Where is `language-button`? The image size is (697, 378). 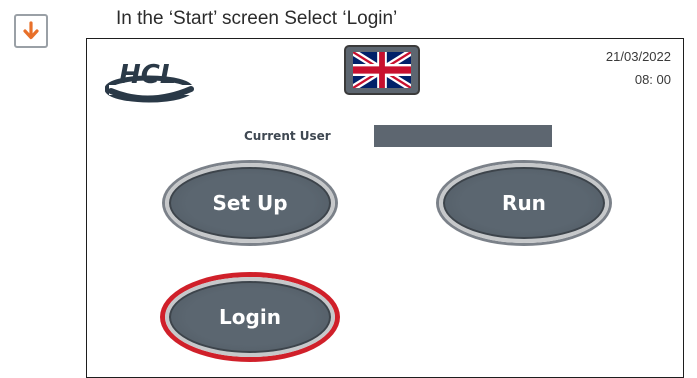
language-button is located at coordinates (382, 70).